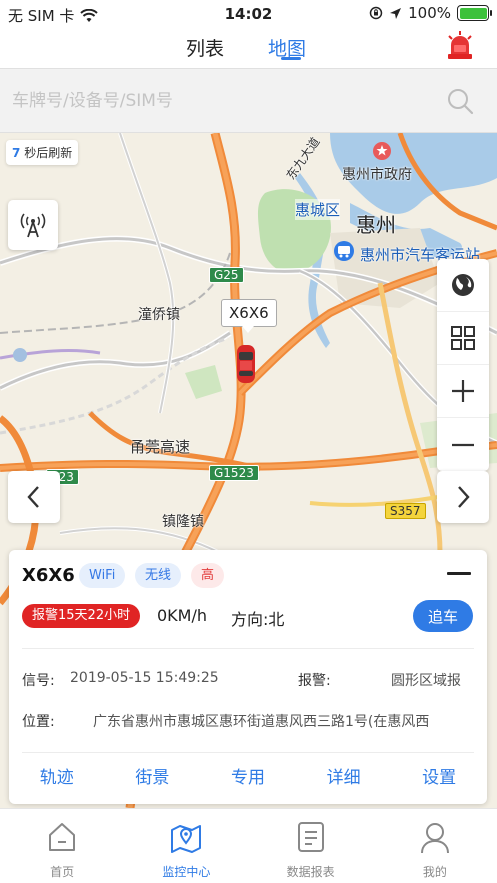  I want to click on settings-button: 设置, so click(439, 779).